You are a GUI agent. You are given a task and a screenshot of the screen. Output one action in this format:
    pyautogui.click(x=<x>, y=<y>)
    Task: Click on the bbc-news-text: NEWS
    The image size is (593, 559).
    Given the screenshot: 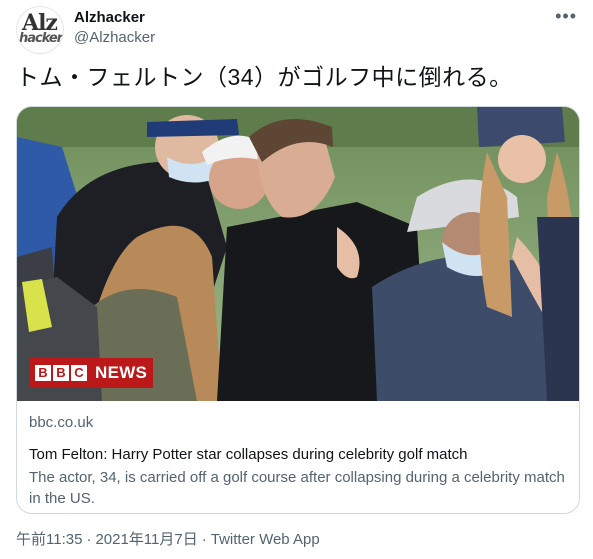 What is the action you would take?
    pyautogui.click(x=121, y=372)
    